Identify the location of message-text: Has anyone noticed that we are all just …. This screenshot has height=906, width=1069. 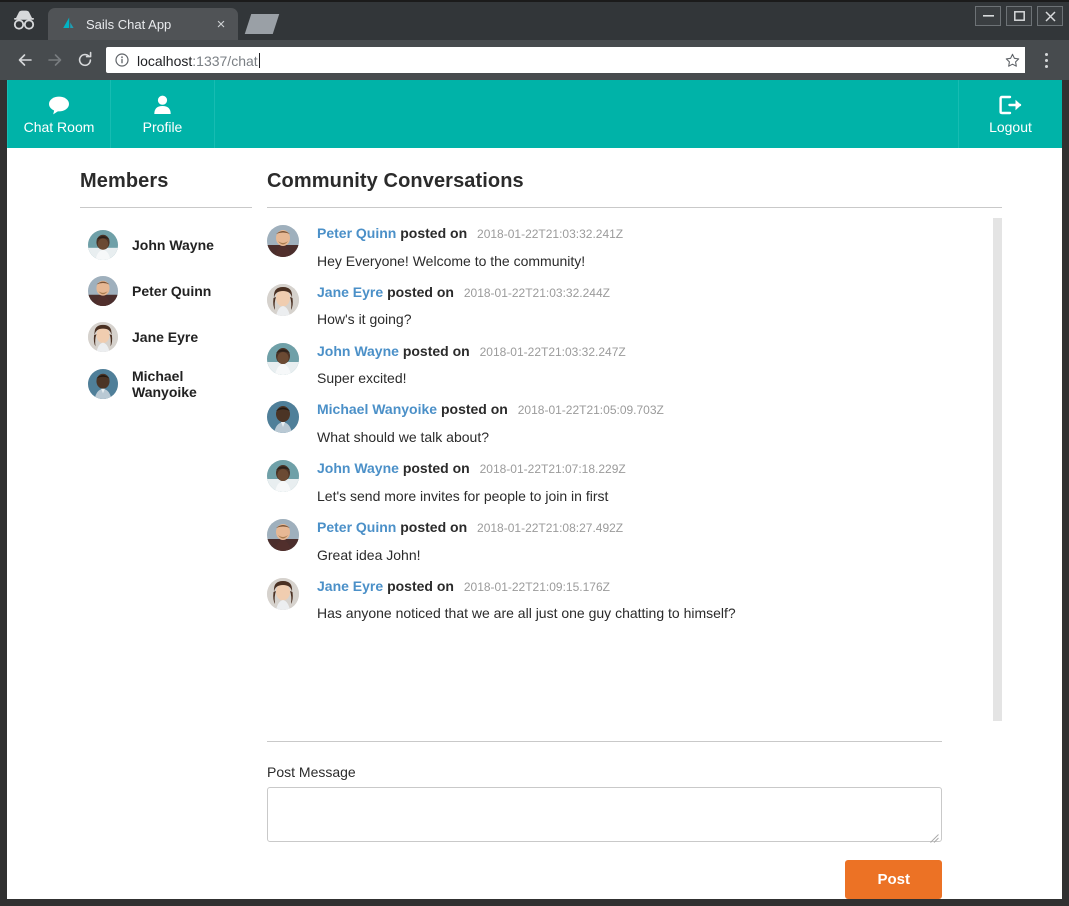
(526, 613).